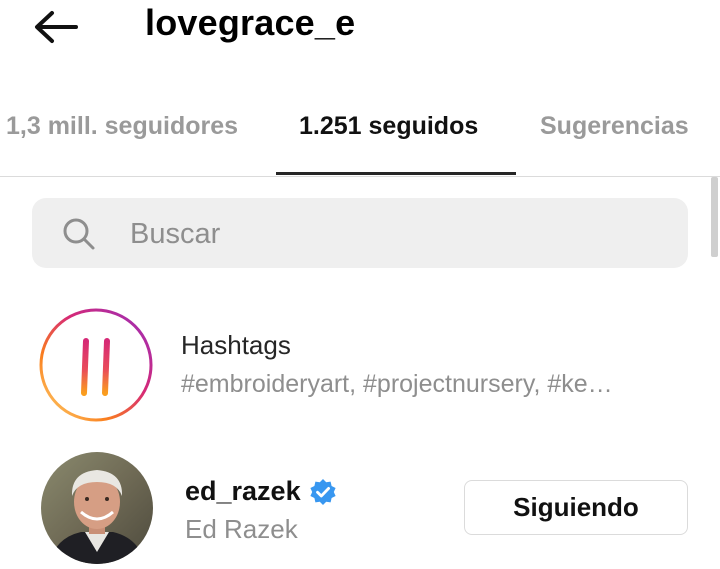 Image resolution: width=720 pixels, height=569 pixels. I want to click on arrow-left-icon, so click(56, 27).